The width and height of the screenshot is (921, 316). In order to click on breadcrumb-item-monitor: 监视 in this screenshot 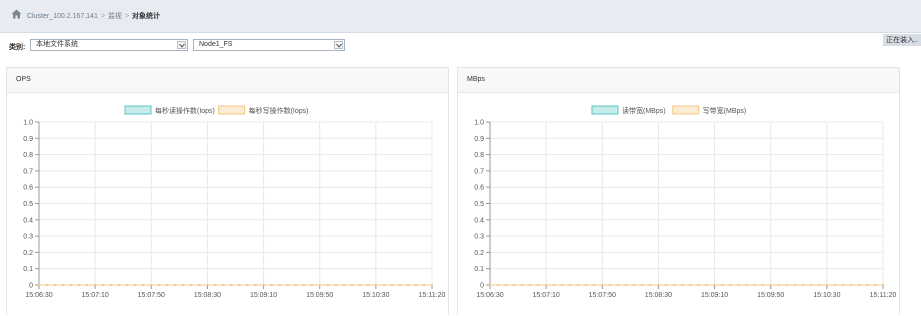, I will do `click(115, 16)`.